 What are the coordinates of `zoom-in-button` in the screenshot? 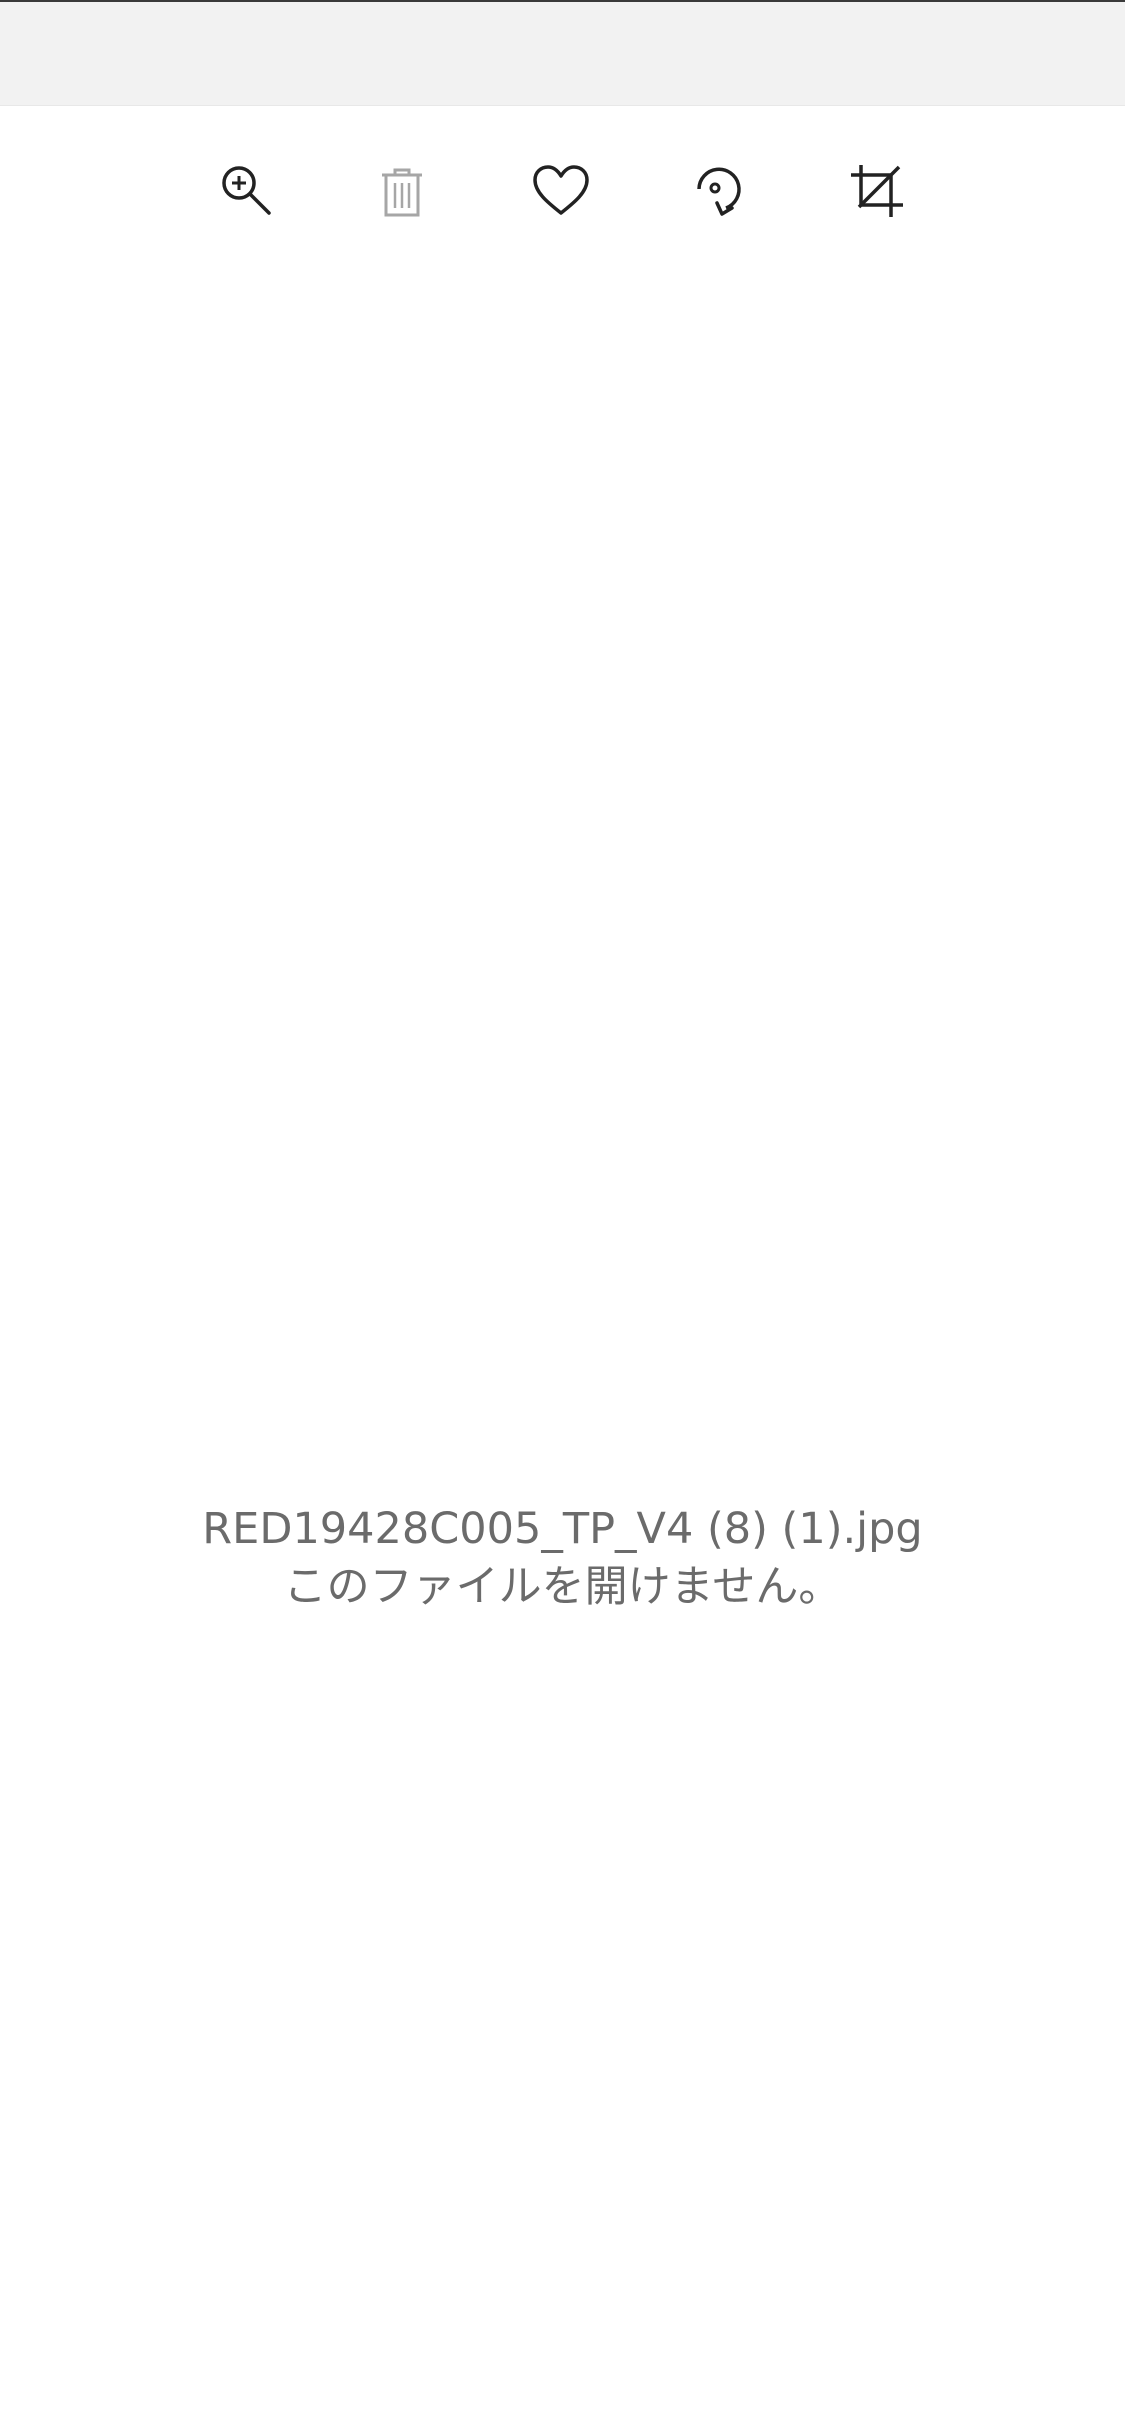 It's located at (247, 191).